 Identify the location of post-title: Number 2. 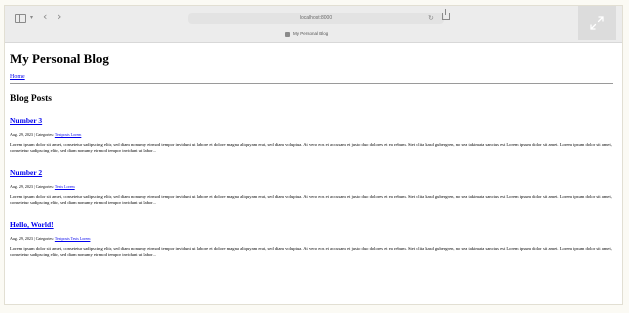
(312, 173).